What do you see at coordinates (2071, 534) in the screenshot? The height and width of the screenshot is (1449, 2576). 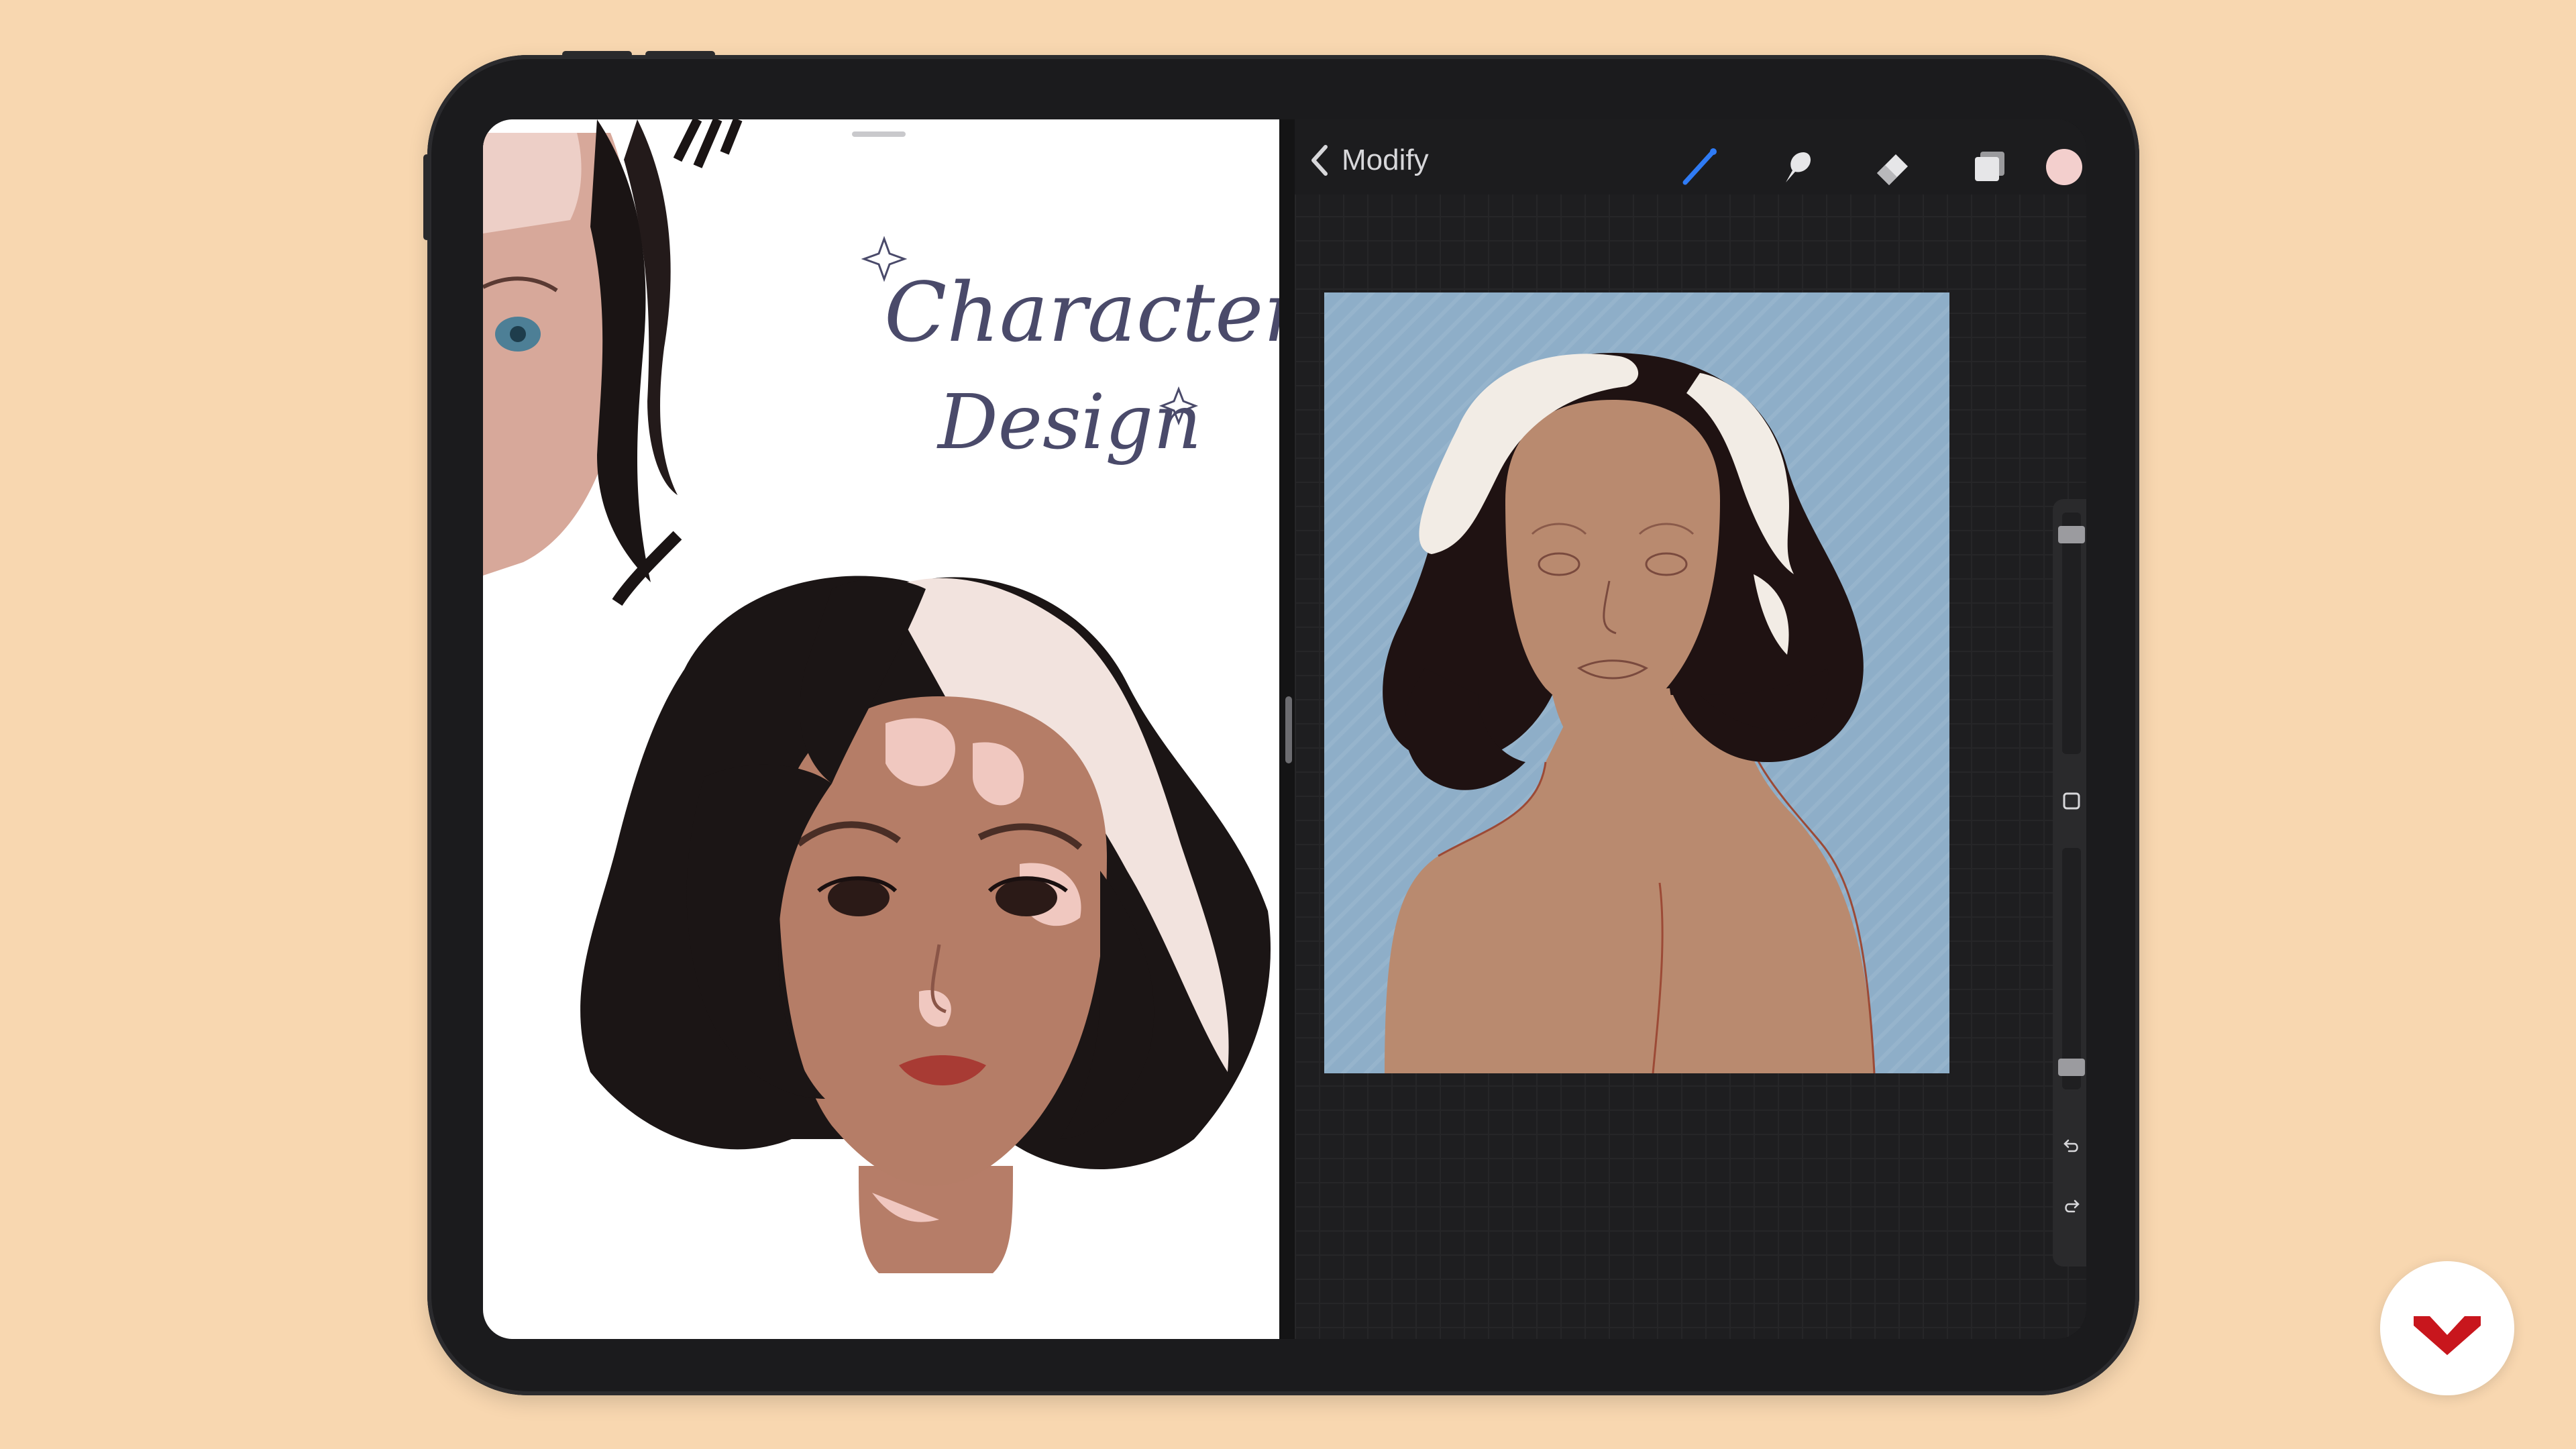 I see `brush-size-knob` at bounding box center [2071, 534].